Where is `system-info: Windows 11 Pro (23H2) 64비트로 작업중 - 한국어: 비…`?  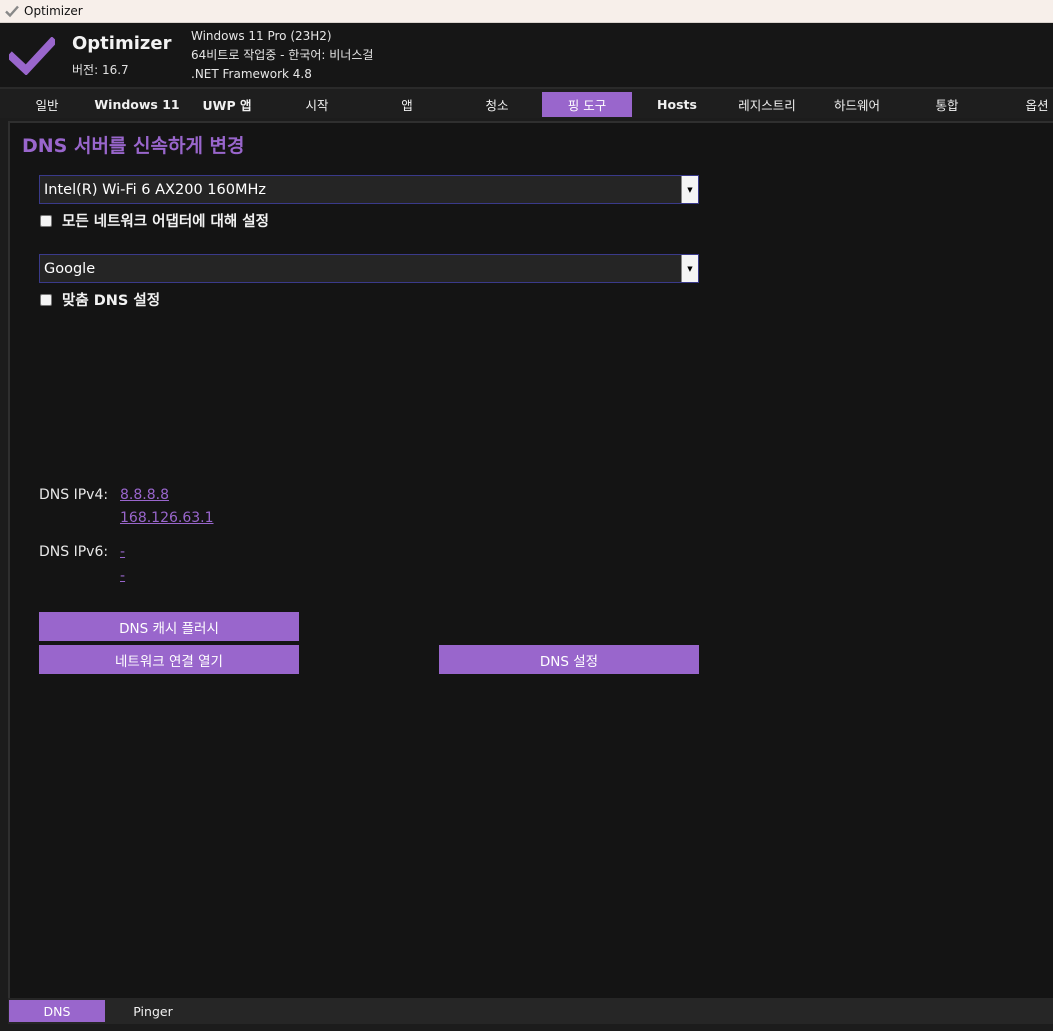 system-info: Windows 11 Pro (23H2) 64비트로 작업중 - 한국어: 비… is located at coordinates (282, 55).